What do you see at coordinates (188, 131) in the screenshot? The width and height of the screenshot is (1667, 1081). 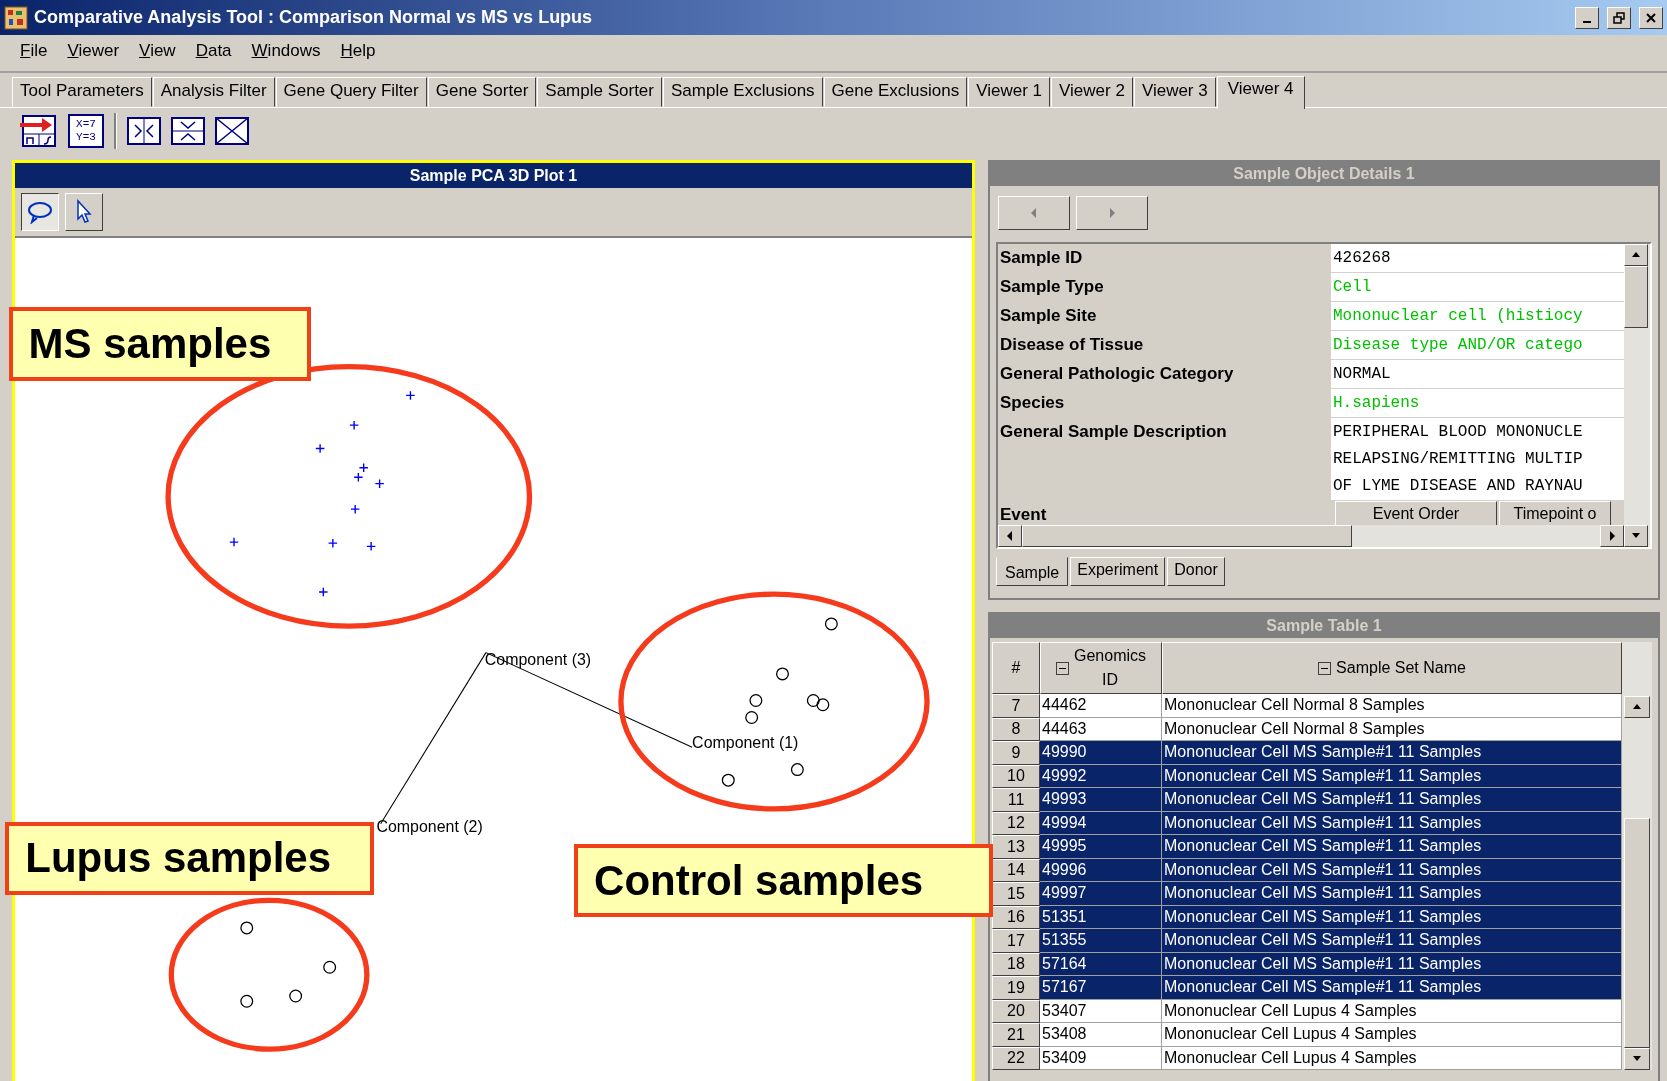 I see `split-vertical-icon` at bounding box center [188, 131].